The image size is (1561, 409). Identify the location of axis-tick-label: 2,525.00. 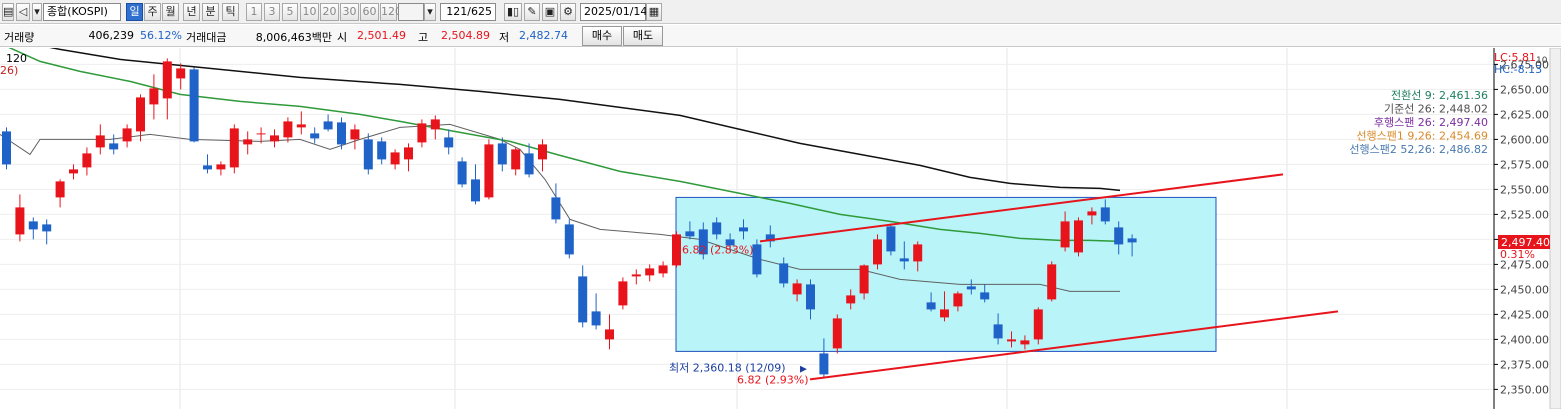
(1524, 214).